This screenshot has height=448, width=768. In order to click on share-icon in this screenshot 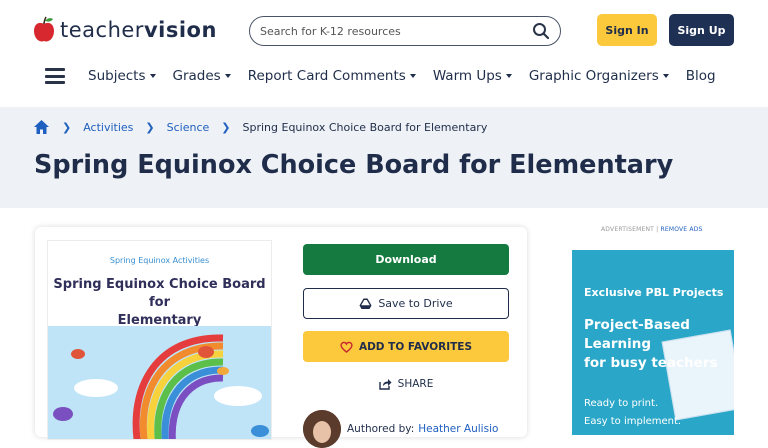, I will do `click(385, 384)`.